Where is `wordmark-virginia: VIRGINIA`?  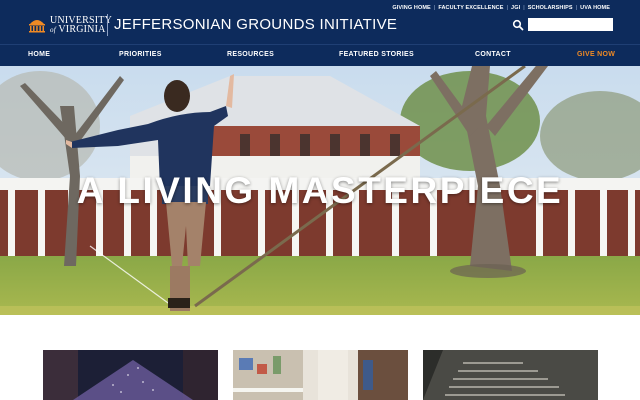
wordmark-virginia: VIRGINIA is located at coordinates (82, 29).